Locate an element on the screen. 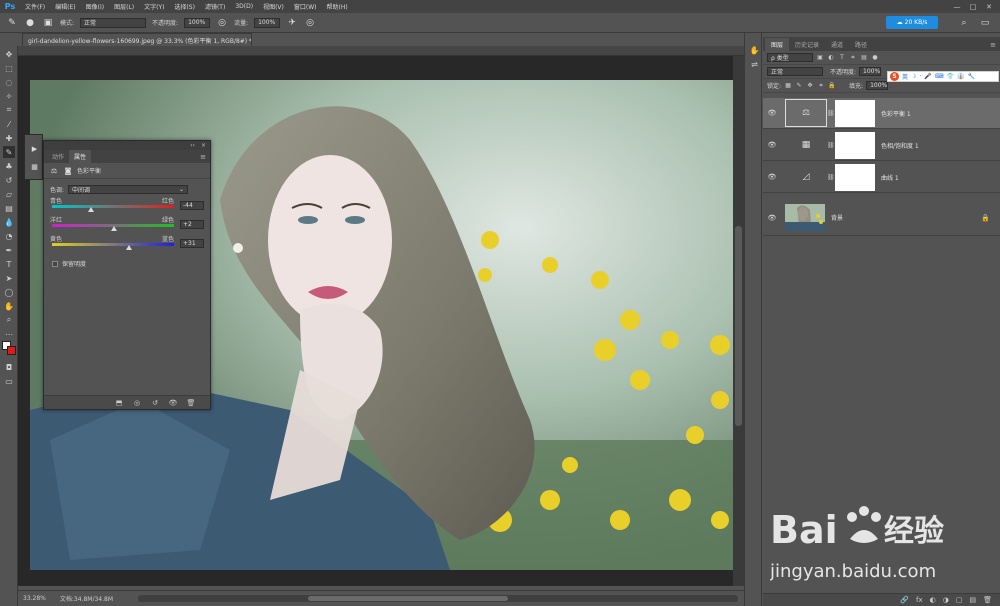 This screenshot has width=1000, height=606. layer-kind-select: ρ 类型 is located at coordinates (790, 57).